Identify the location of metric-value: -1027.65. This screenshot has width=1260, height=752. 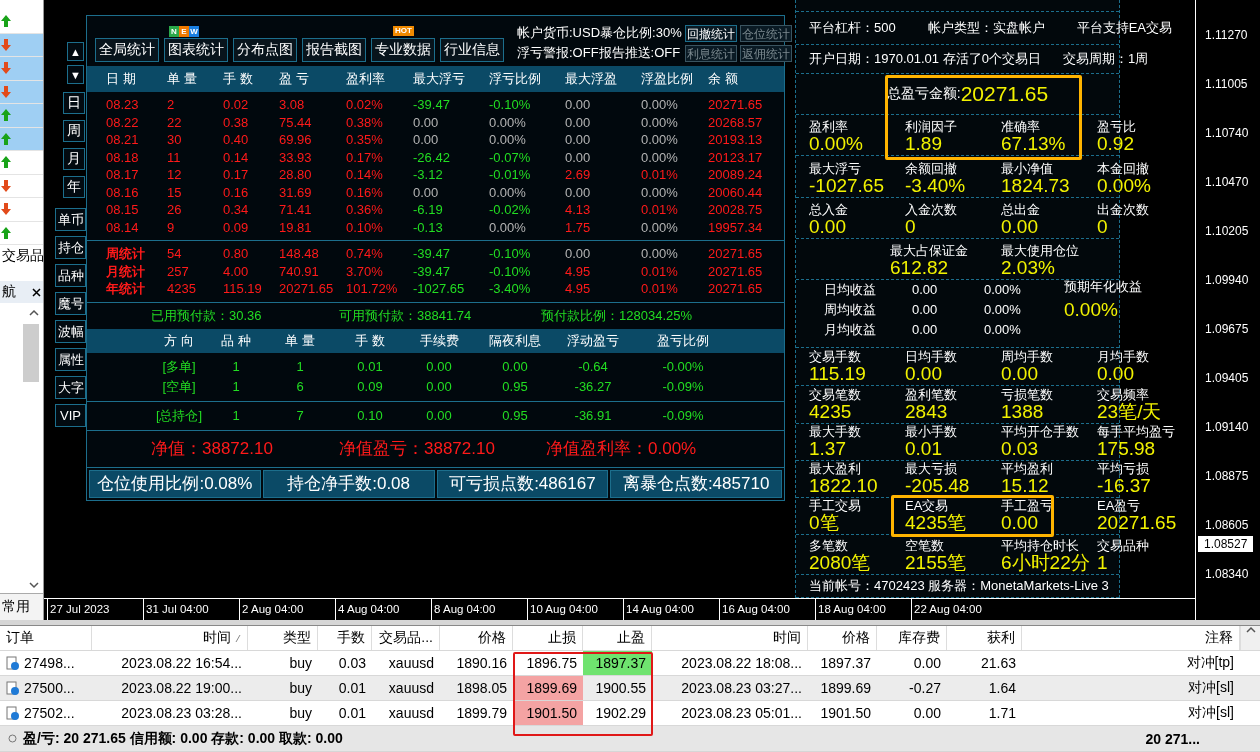
(847, 185).